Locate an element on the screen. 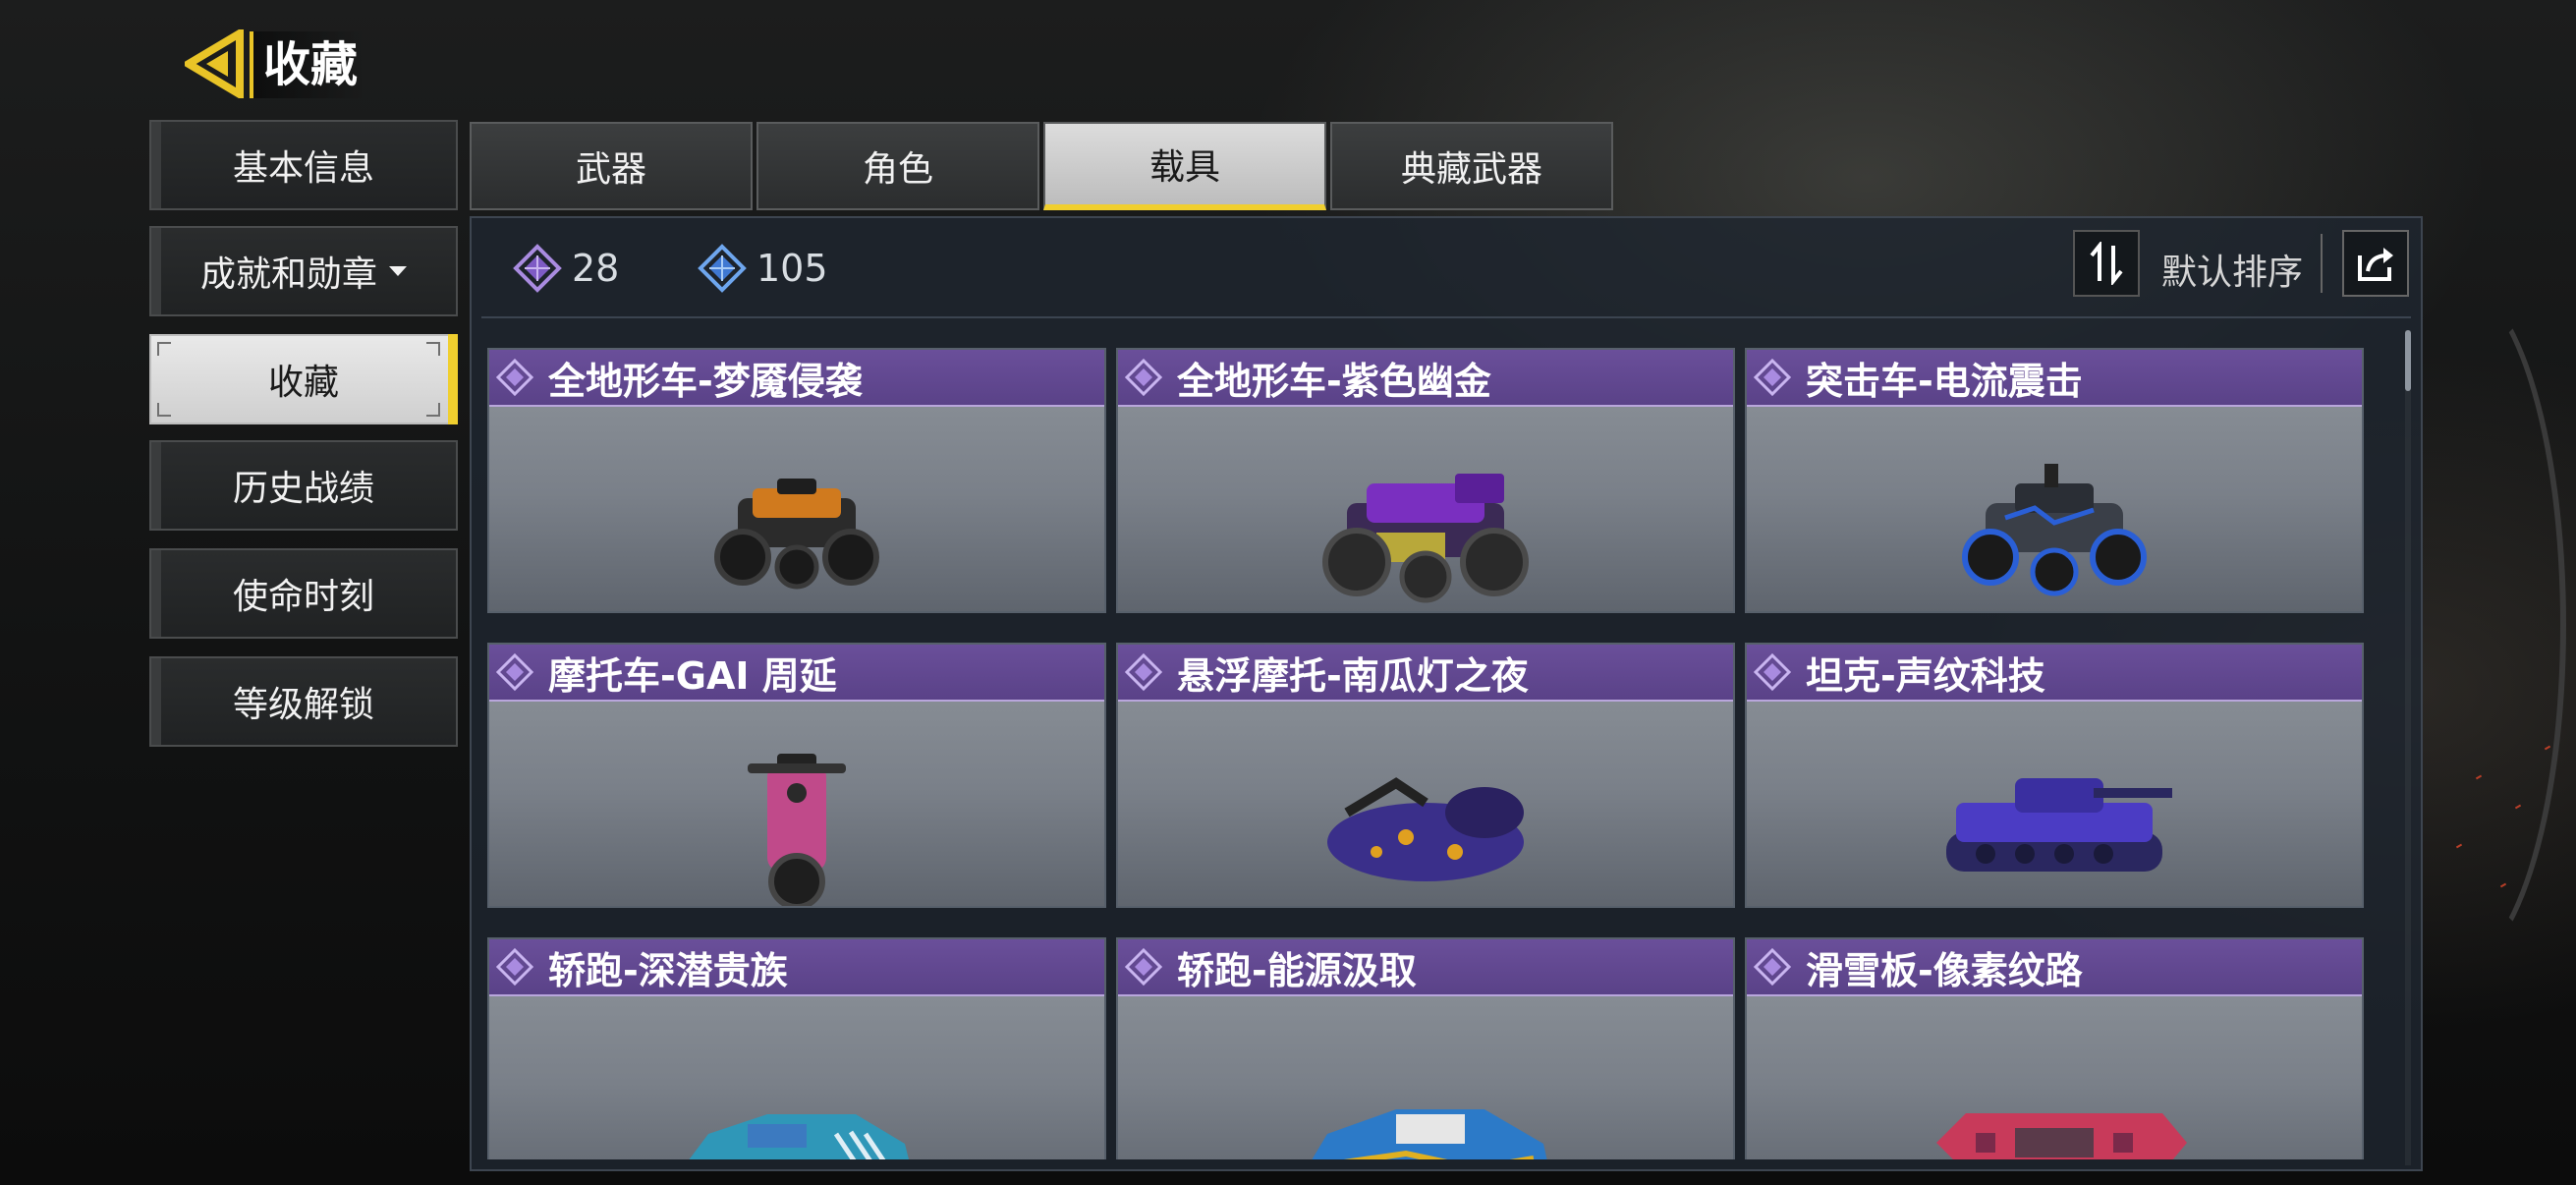  hoverbike-icon is located at coordinates (1425, 829).